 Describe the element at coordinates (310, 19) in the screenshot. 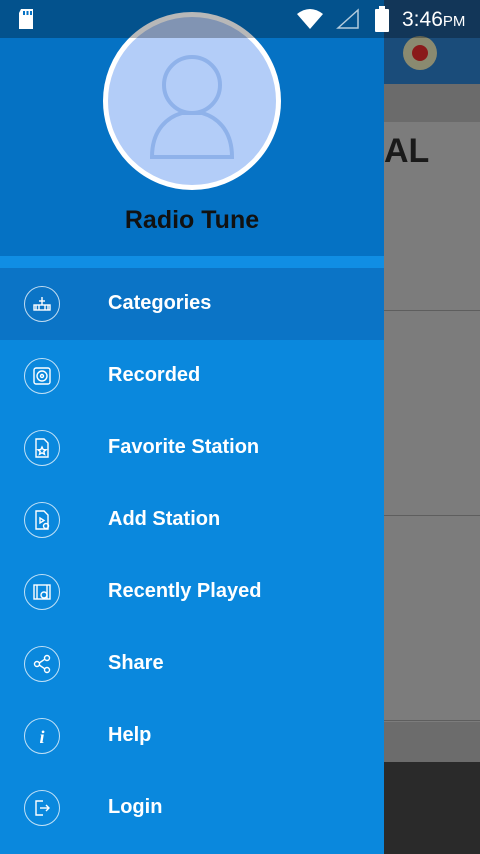

I see `wifi-icon` at that location.